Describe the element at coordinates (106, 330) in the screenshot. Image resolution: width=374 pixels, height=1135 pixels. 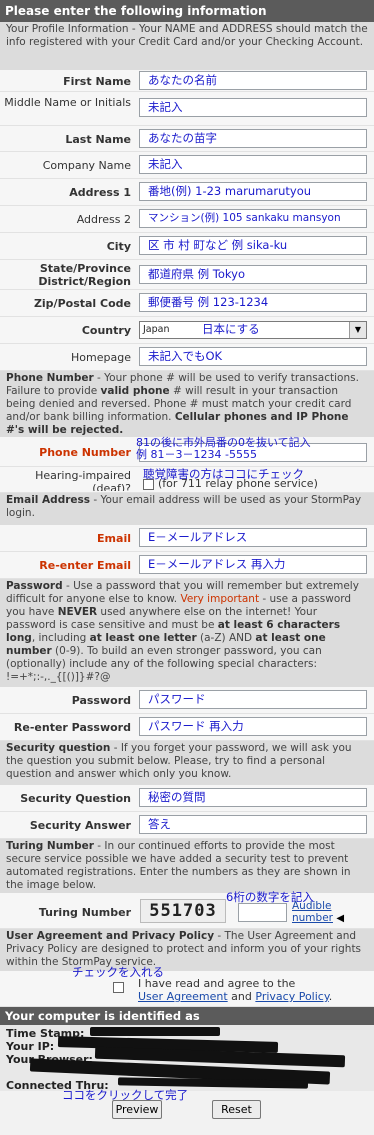
I see `country-label: Country` at that location.